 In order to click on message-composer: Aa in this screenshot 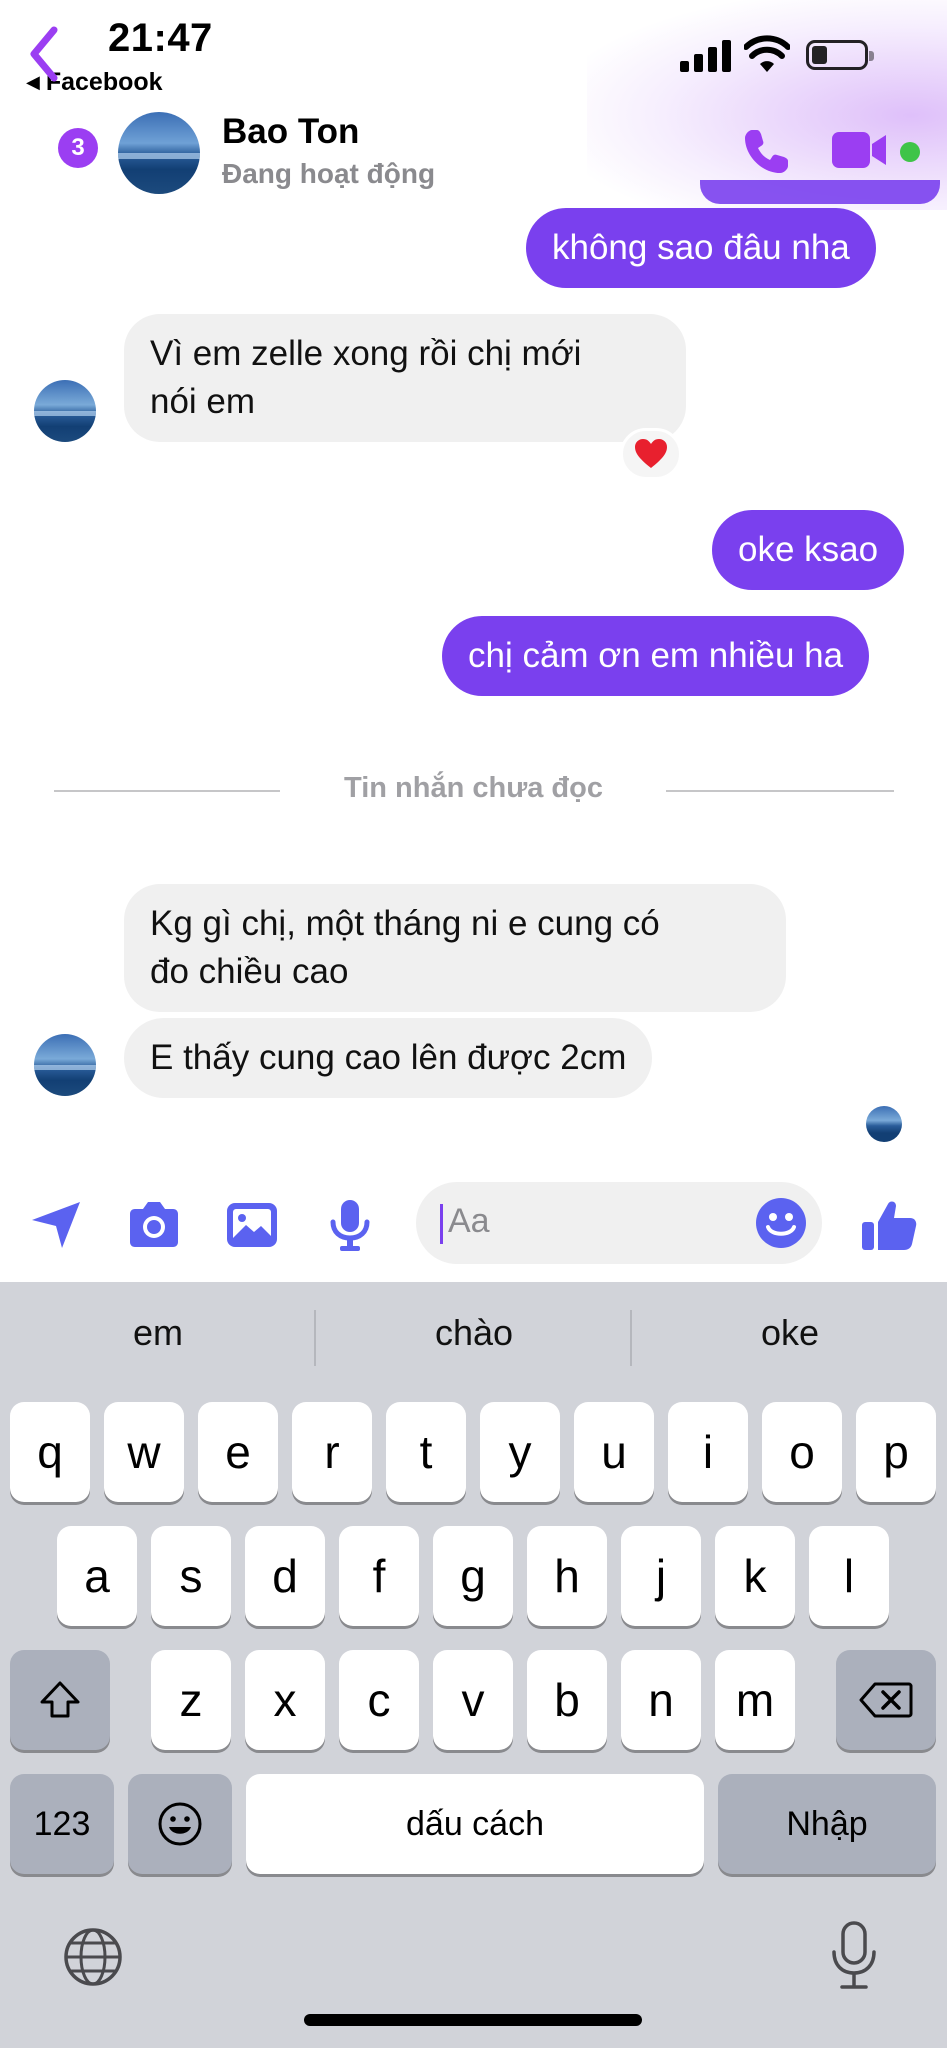, I will do `click(473, 1223)`.